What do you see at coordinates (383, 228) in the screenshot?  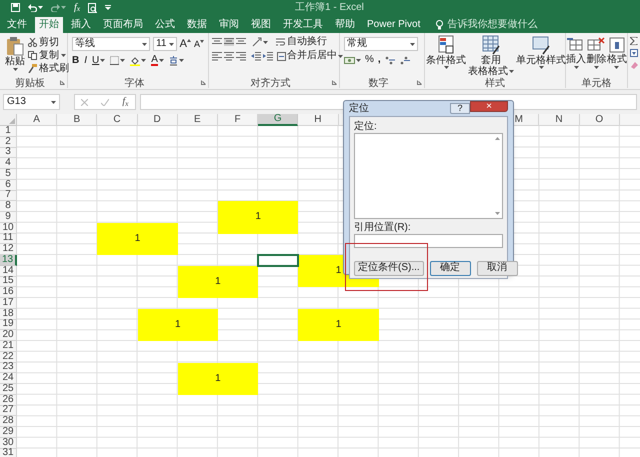 I see `field-label: 引用位置(R):` at bounding box center [383, 228].